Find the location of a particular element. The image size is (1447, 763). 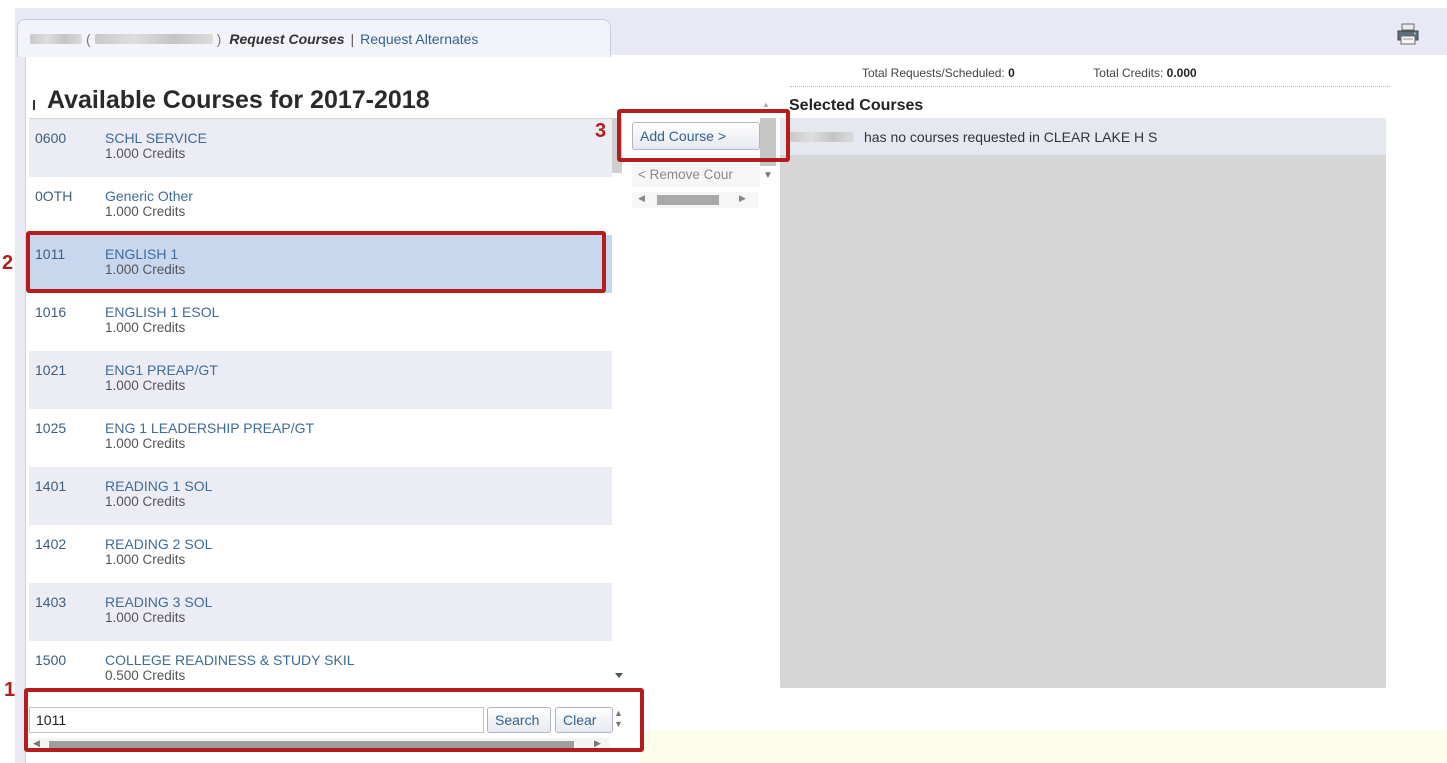

tab-request-alternates: Request Alternates is located at coordinates (419, 39).